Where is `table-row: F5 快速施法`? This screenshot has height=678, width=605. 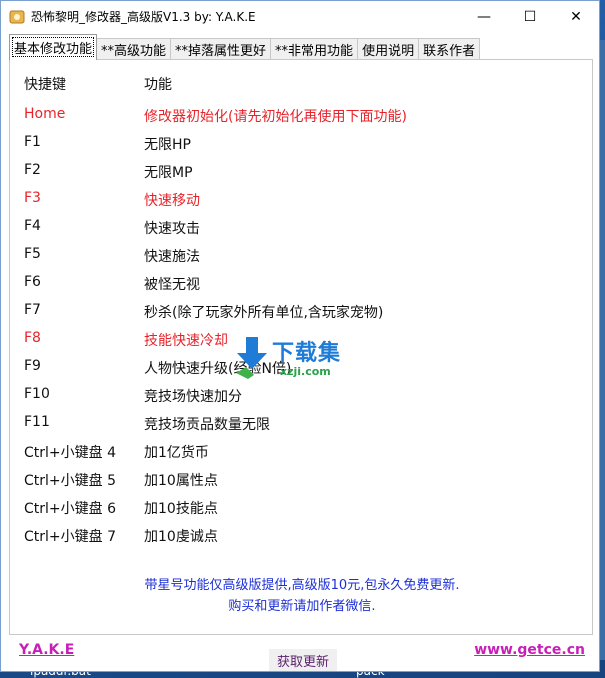
table-row: F5 快速施法 is located at coordinates (112, 256).